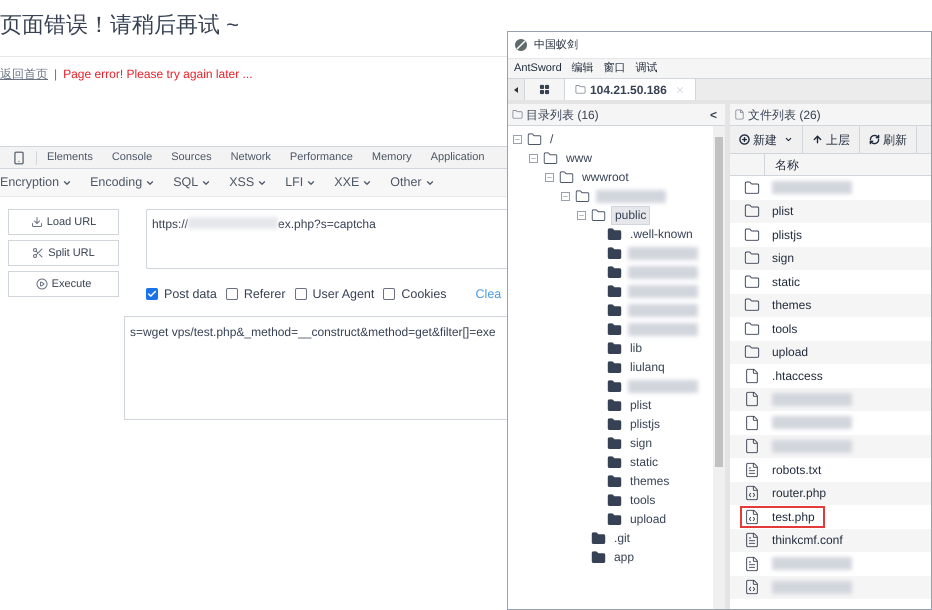  What do you see at coordinates (583, 68) in the screenshot?
I see `menu-item: 编辑` at bounding box center [583, 68].